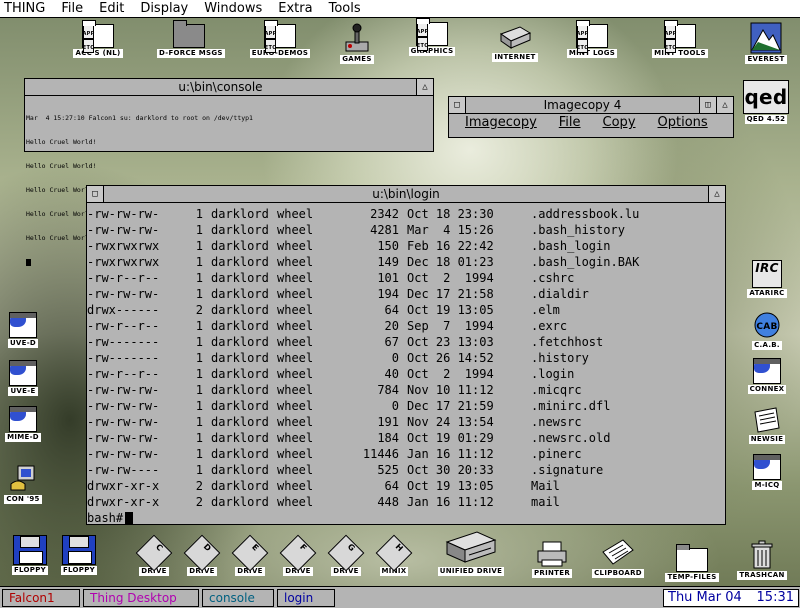  I want to click on menu-windows: Windows, so click(233, 8).